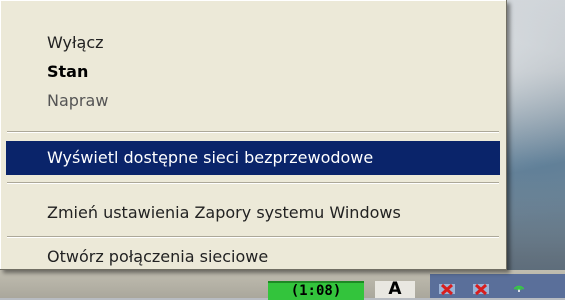 The height and width of the screenshot is (300, 565). Describe the element at coordinates (253, 257) in the screenshot. I see `menu-item-open-network-connections: Otwórz połączenia sieciowe` at that location.